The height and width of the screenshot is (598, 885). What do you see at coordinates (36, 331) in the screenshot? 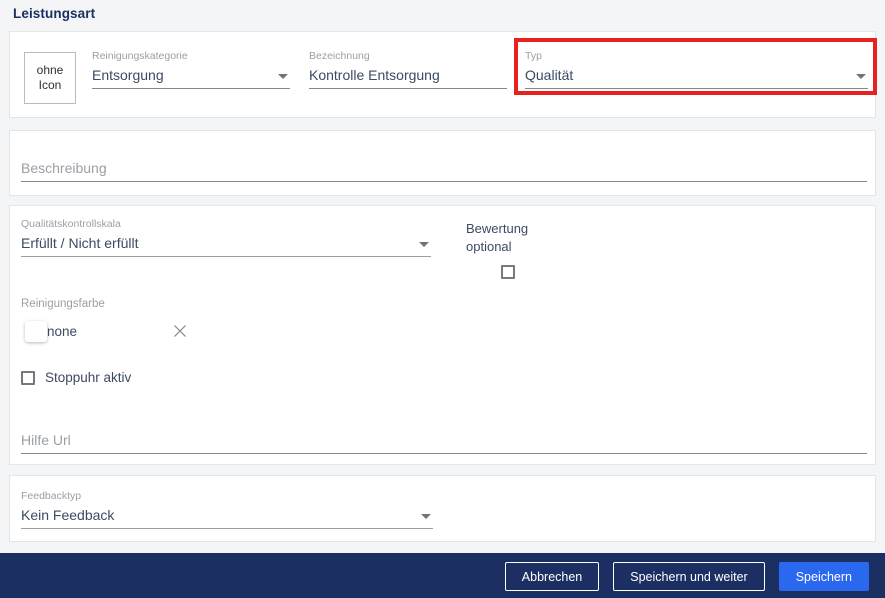
I see `color-swatch` at bounding box center [36, 331].